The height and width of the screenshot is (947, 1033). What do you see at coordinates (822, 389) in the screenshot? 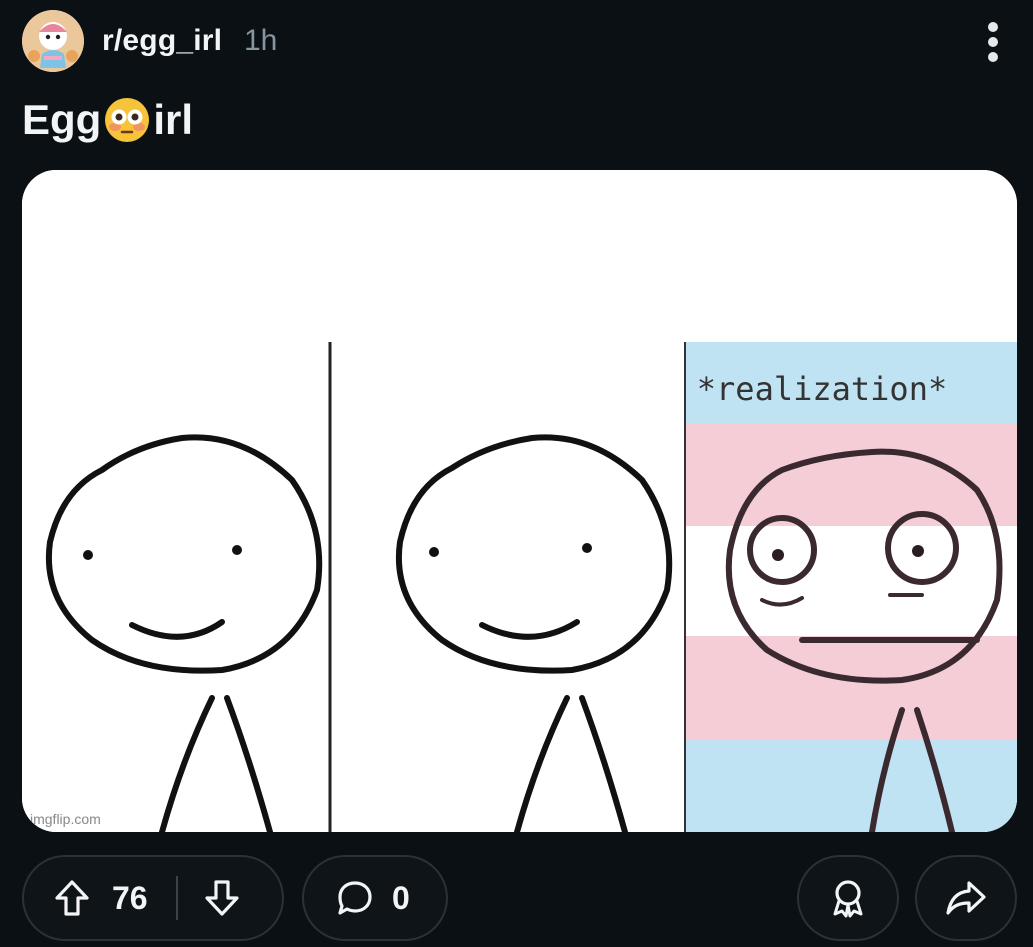
I see `meme-caption: *realization*` at bounding box center [822, 389].